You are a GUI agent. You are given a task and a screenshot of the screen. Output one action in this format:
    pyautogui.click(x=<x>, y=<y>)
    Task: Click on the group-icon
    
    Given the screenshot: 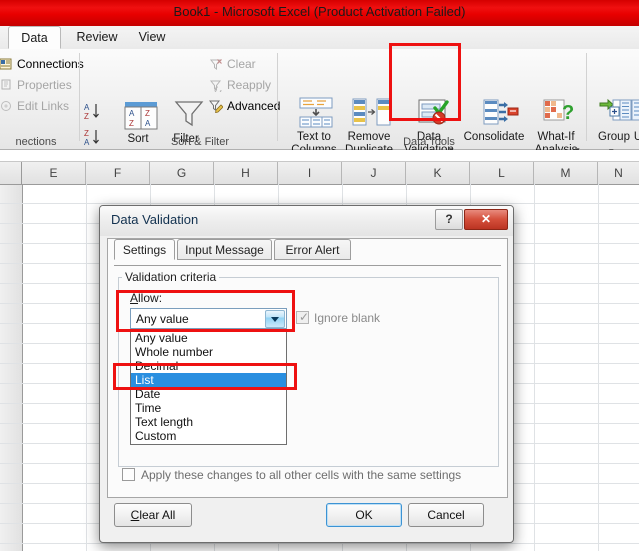 What is the action you would take?
    pyautogui.click(x=615, y=109)
    